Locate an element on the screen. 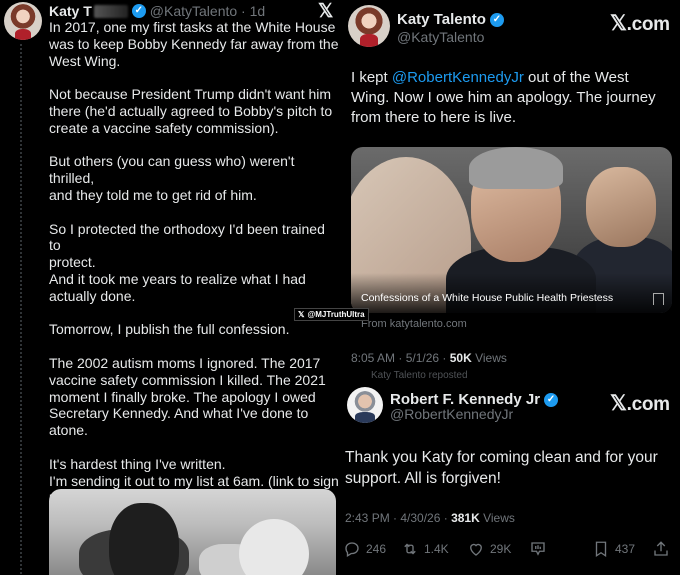 This screenshot has height=575, width=680. author-name-row: Katy Talento ✓ is located at coordinates (452, 19).